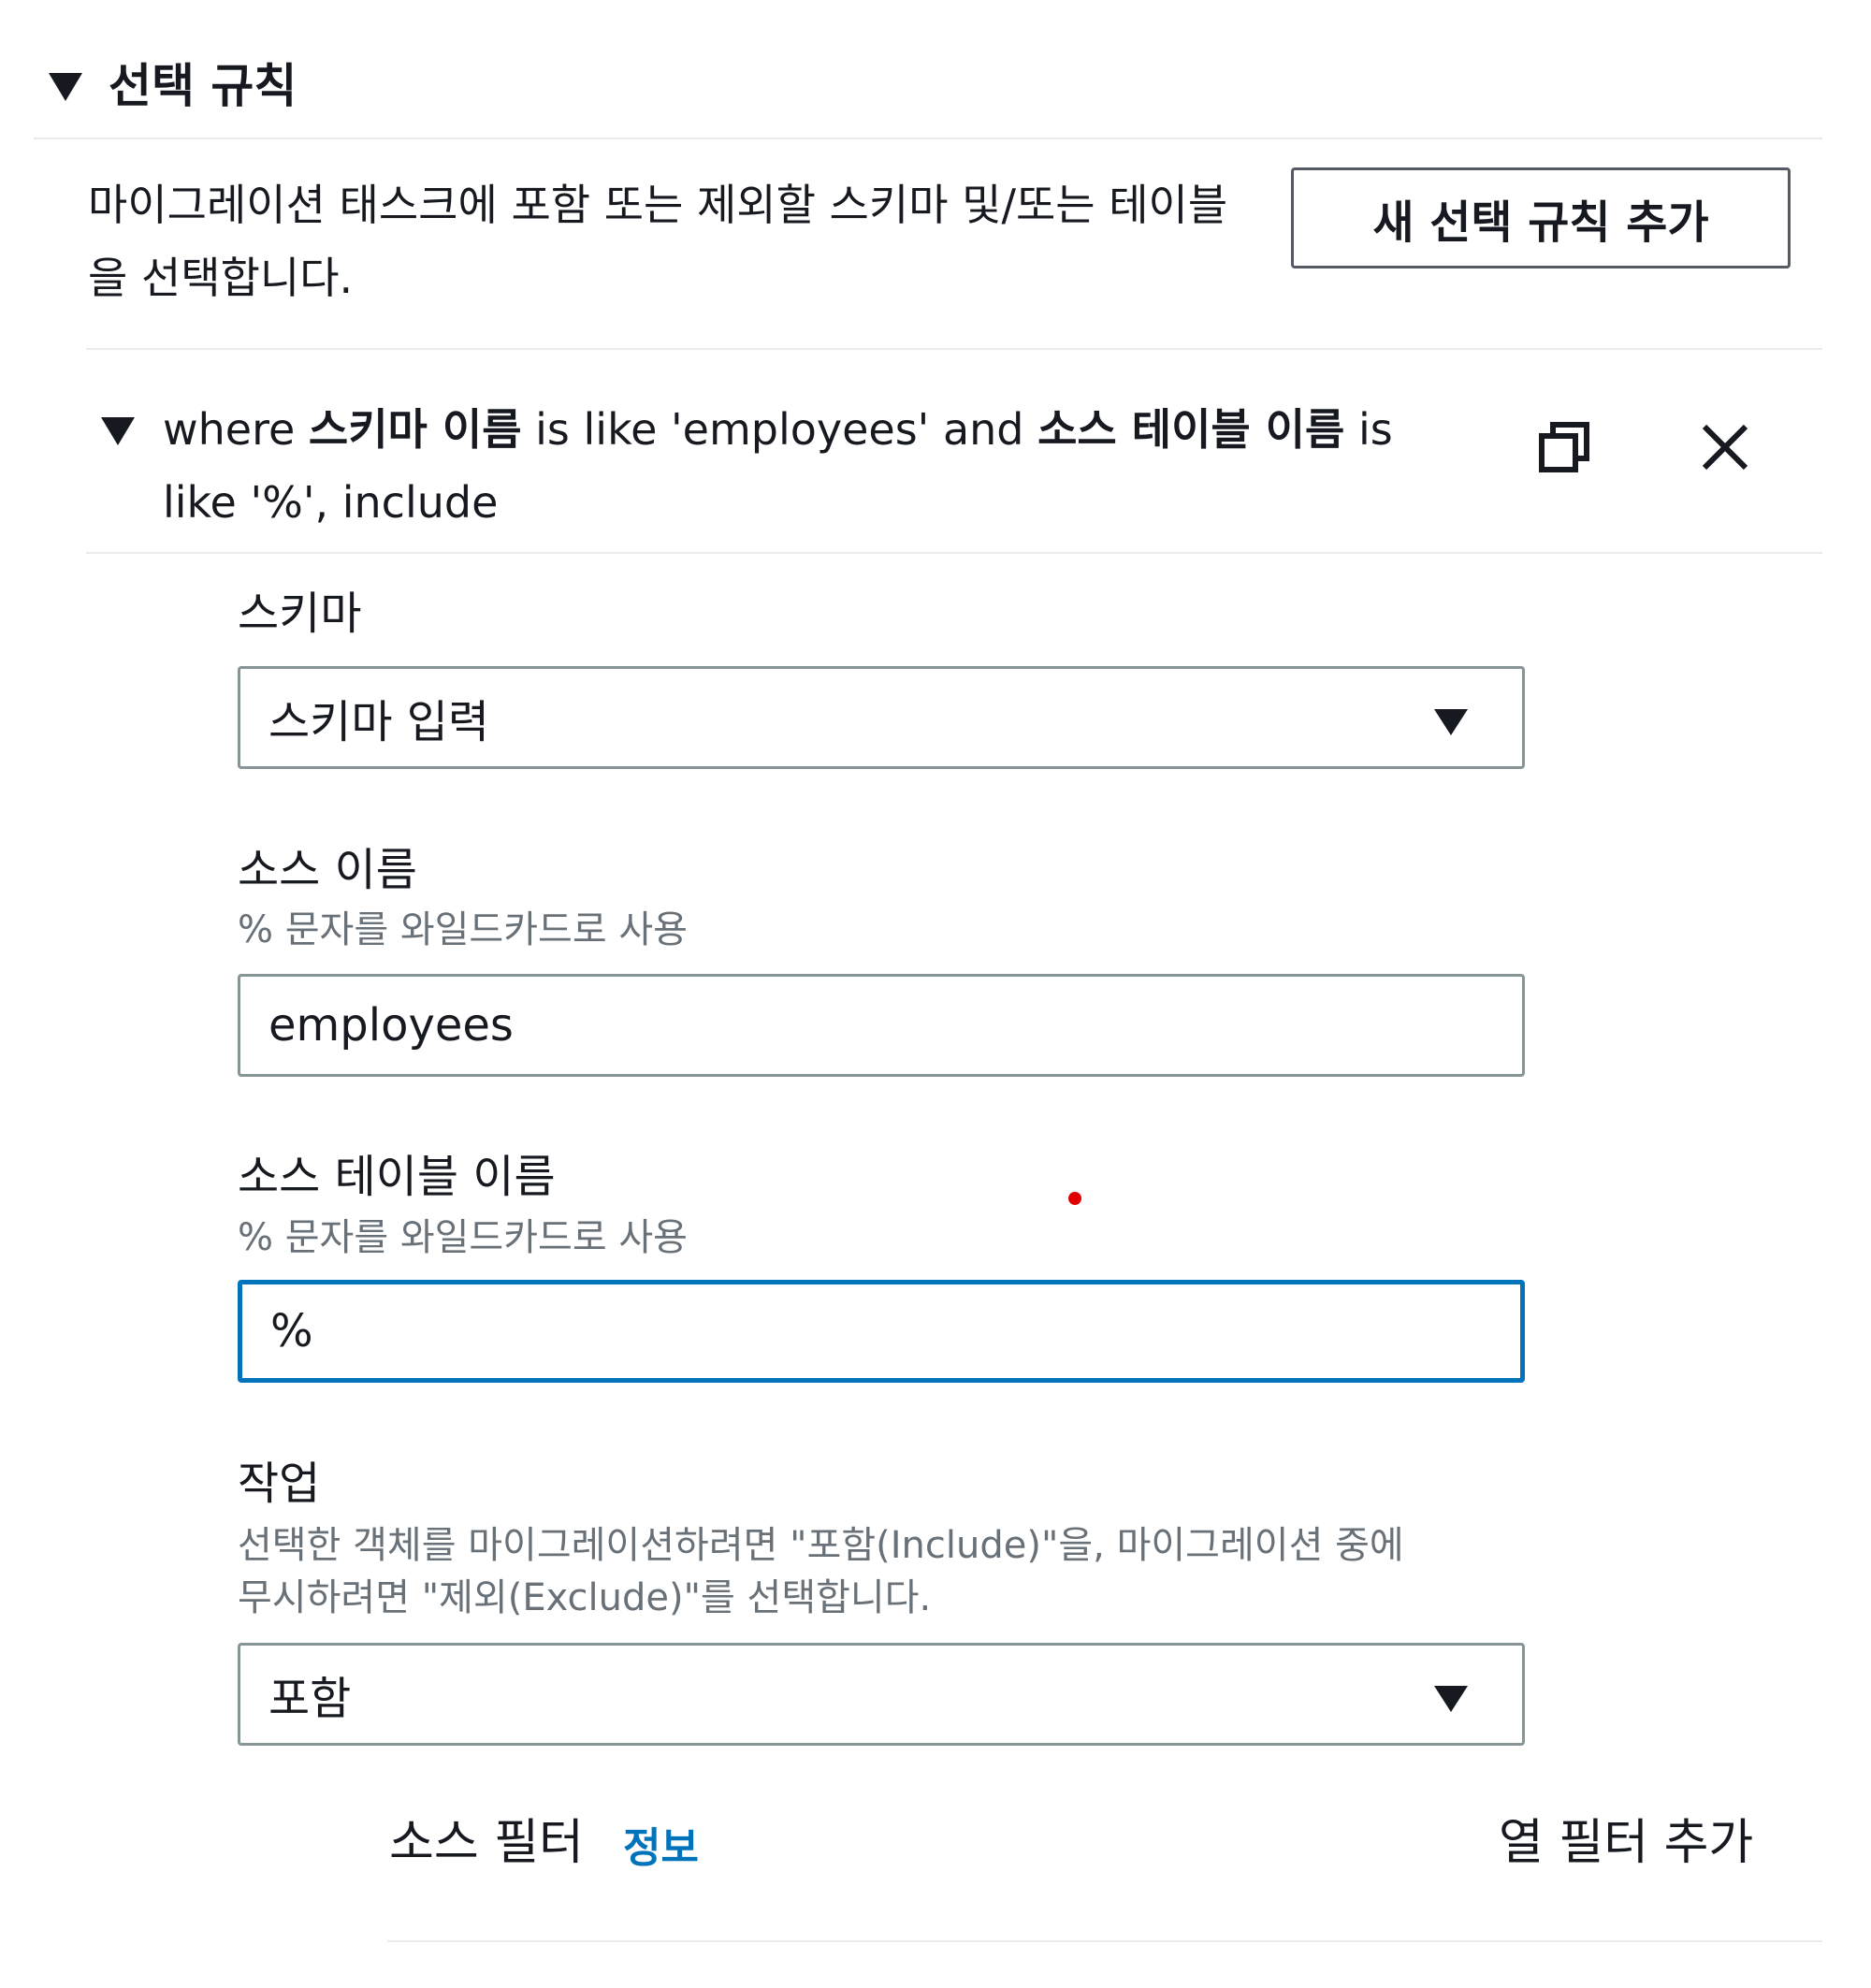 The height and width of the screenshot is (1988, 1871). Describe the element at coordinates (486, 1843) in the screenshot. I see `source-filter-label: 소스 필터` at that location.